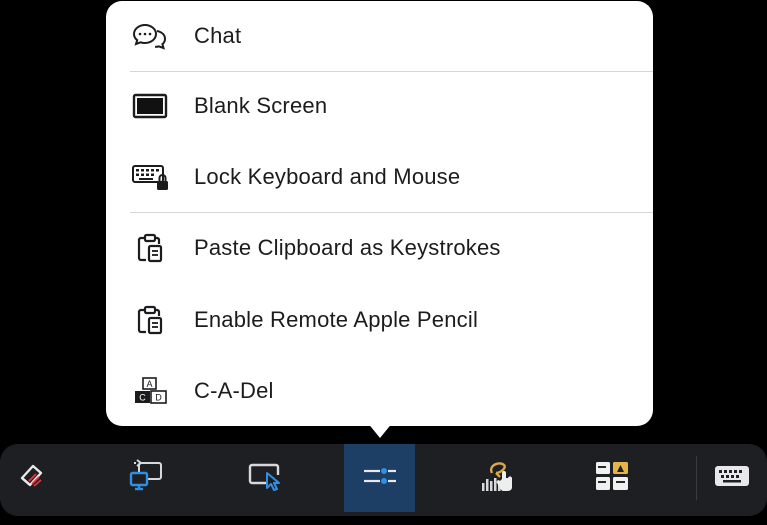 The width and height of the screenshot is (767, 525). I want to click on gestures-icon, so click(498, 478).